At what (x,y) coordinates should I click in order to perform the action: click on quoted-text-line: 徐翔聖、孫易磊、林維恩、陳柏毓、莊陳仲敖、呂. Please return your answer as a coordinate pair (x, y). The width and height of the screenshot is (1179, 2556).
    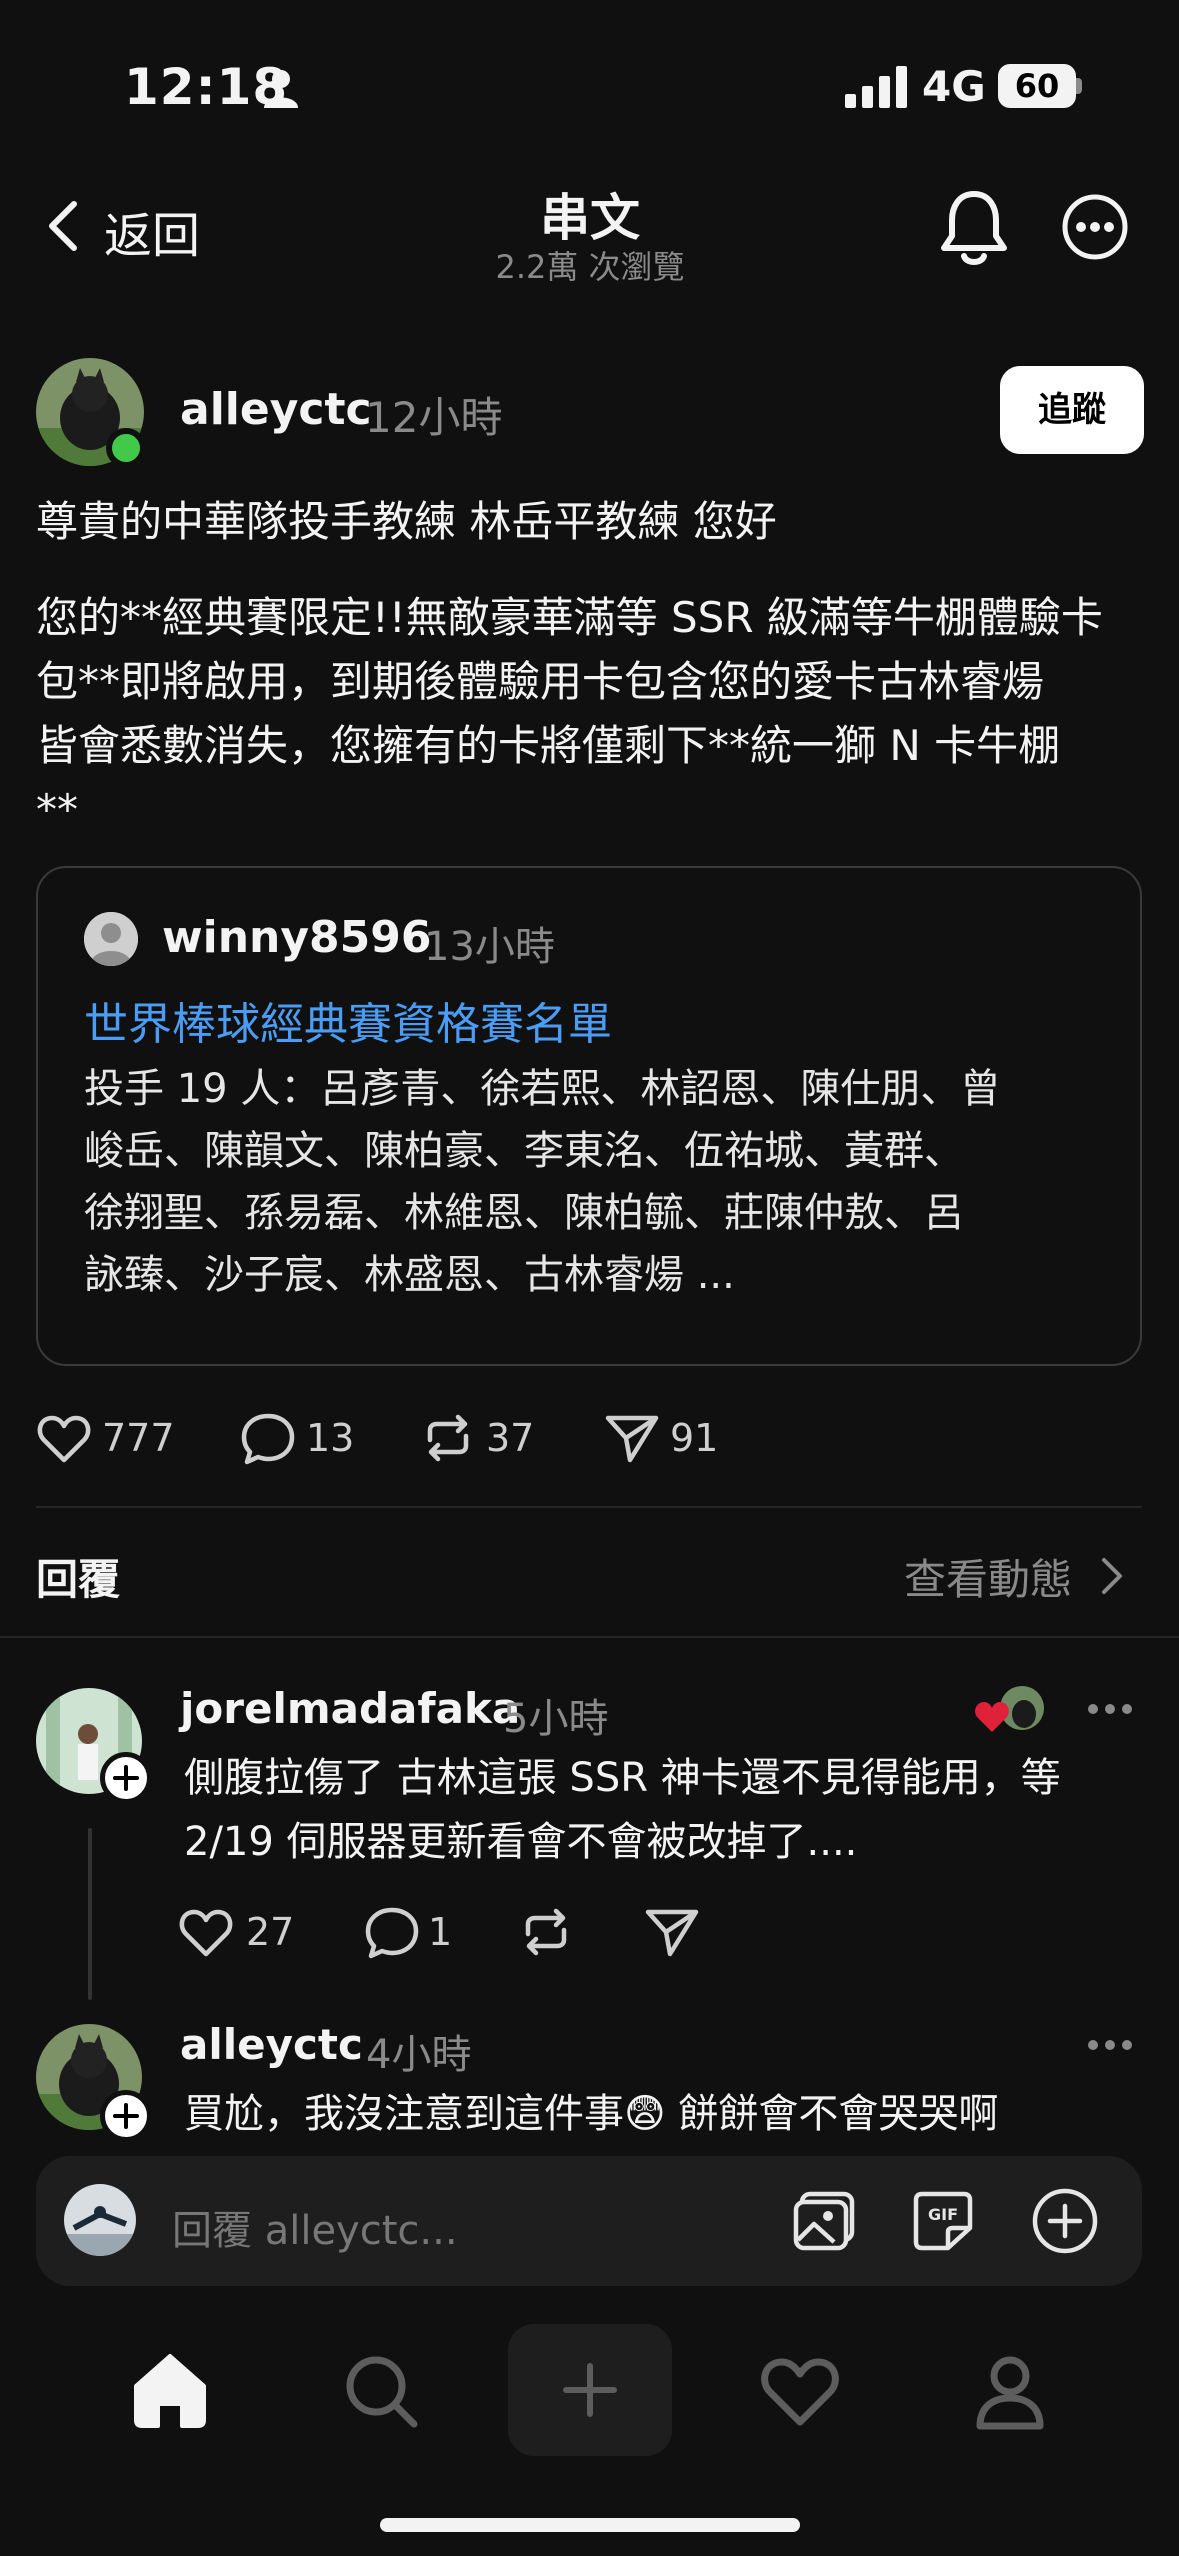
    Looking at the image, I should click on (524, 1213).